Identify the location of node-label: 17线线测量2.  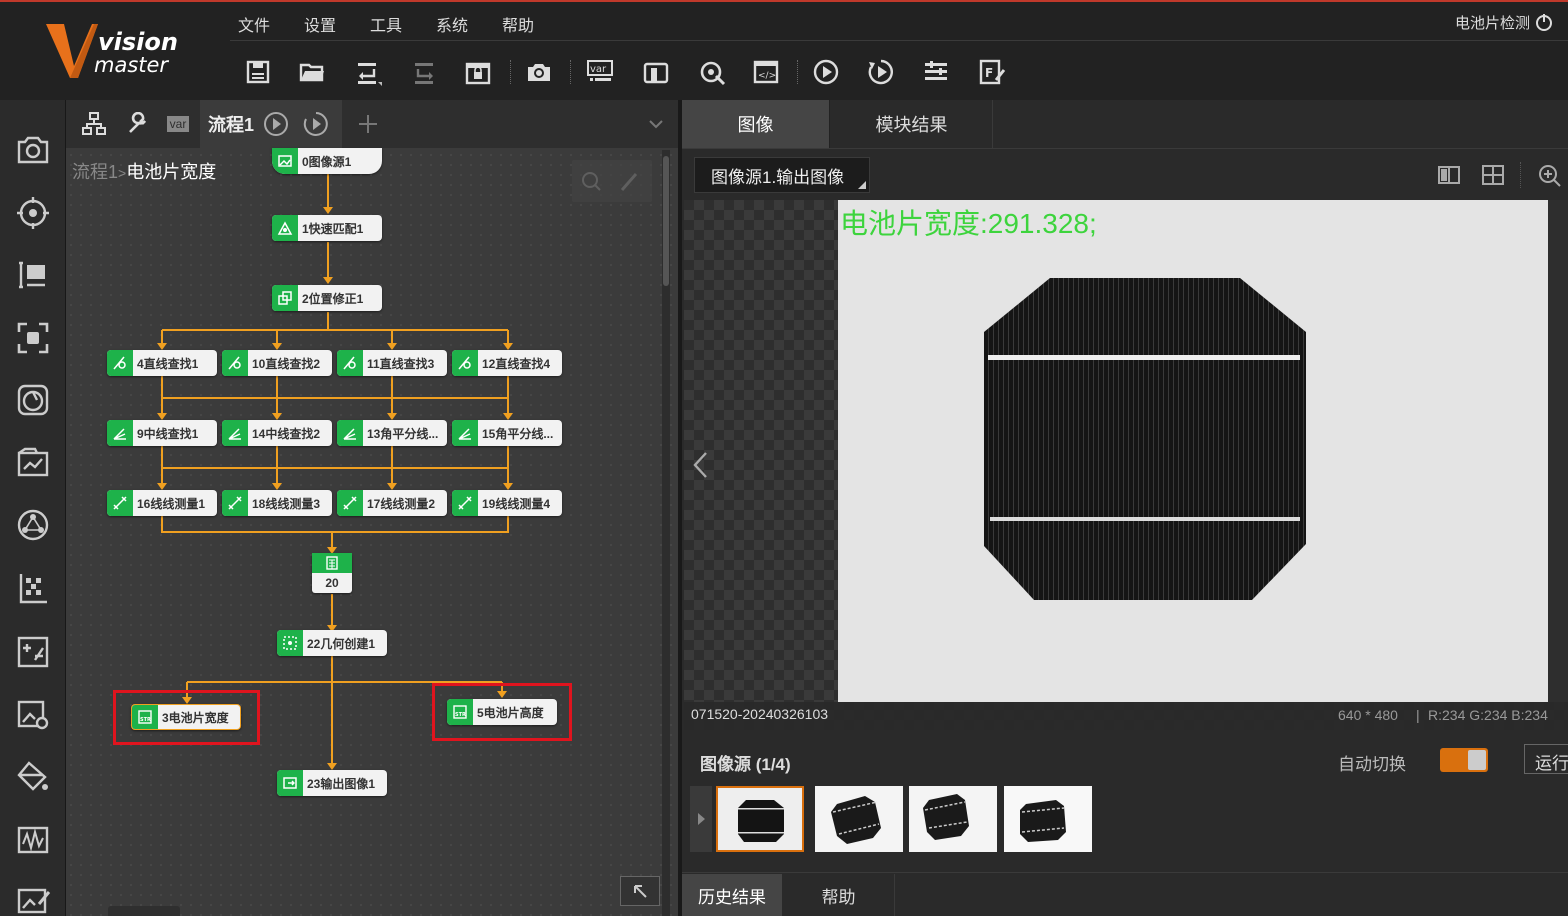
(401, 503).